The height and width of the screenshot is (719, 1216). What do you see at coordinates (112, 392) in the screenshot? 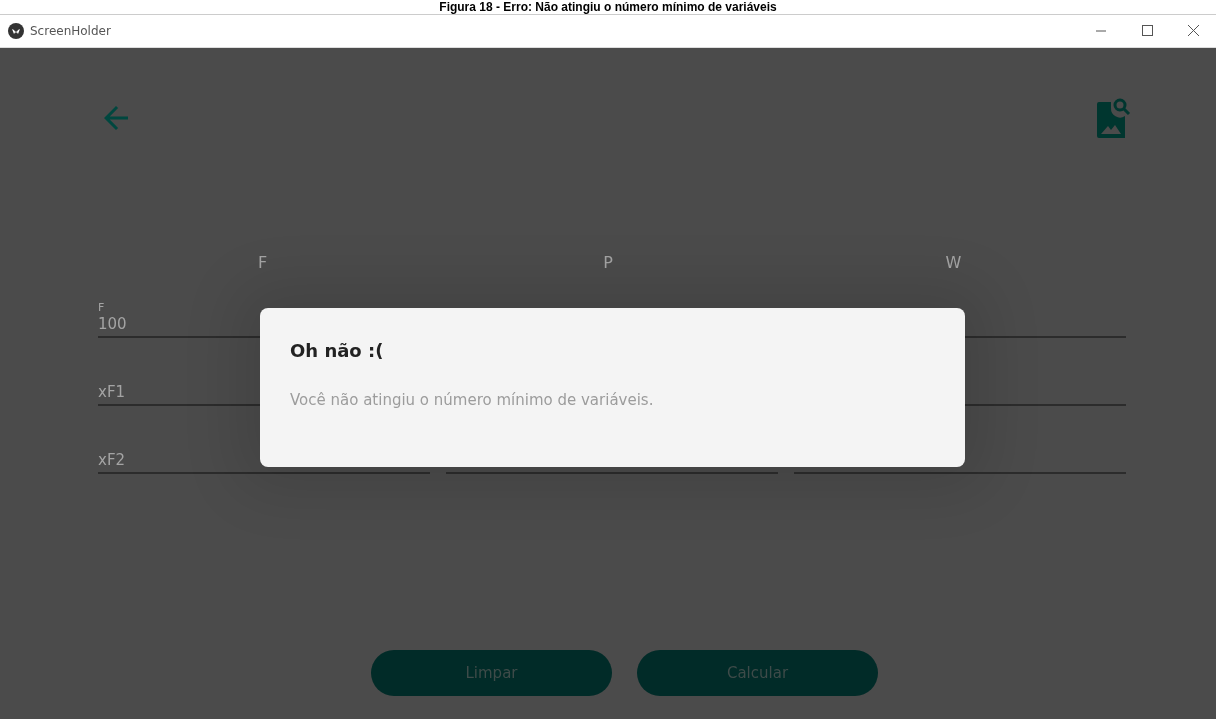
I see `placeholder-text: xF1` at bounding box center [112, 392].